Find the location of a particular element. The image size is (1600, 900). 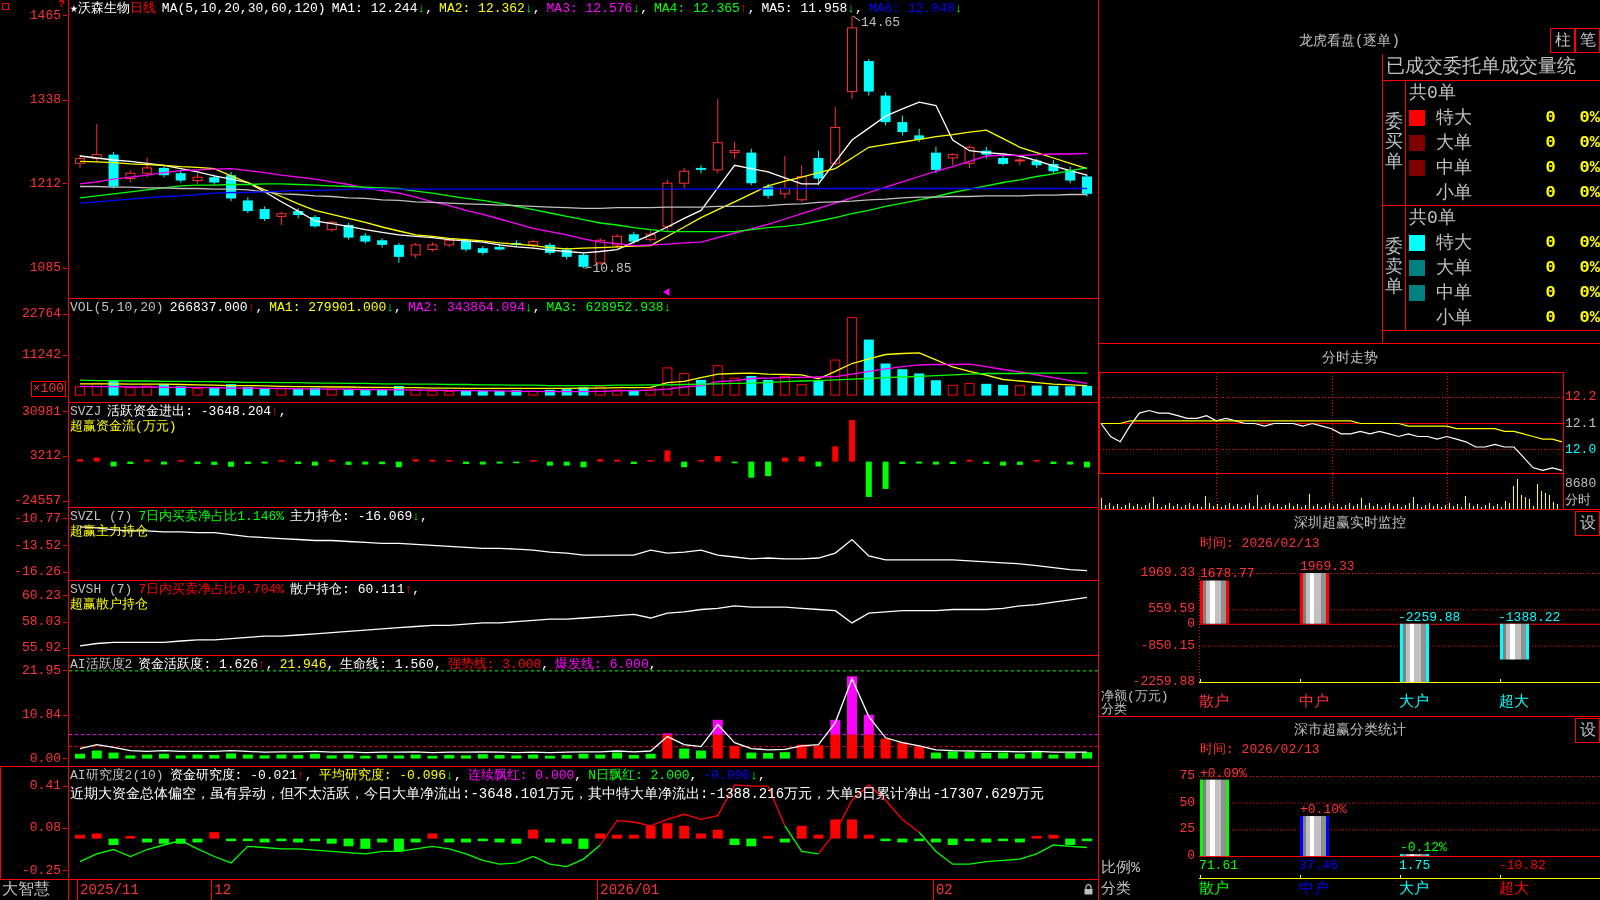

indicator-name: AI研究度2(10) is located at coordinates (117, 775).